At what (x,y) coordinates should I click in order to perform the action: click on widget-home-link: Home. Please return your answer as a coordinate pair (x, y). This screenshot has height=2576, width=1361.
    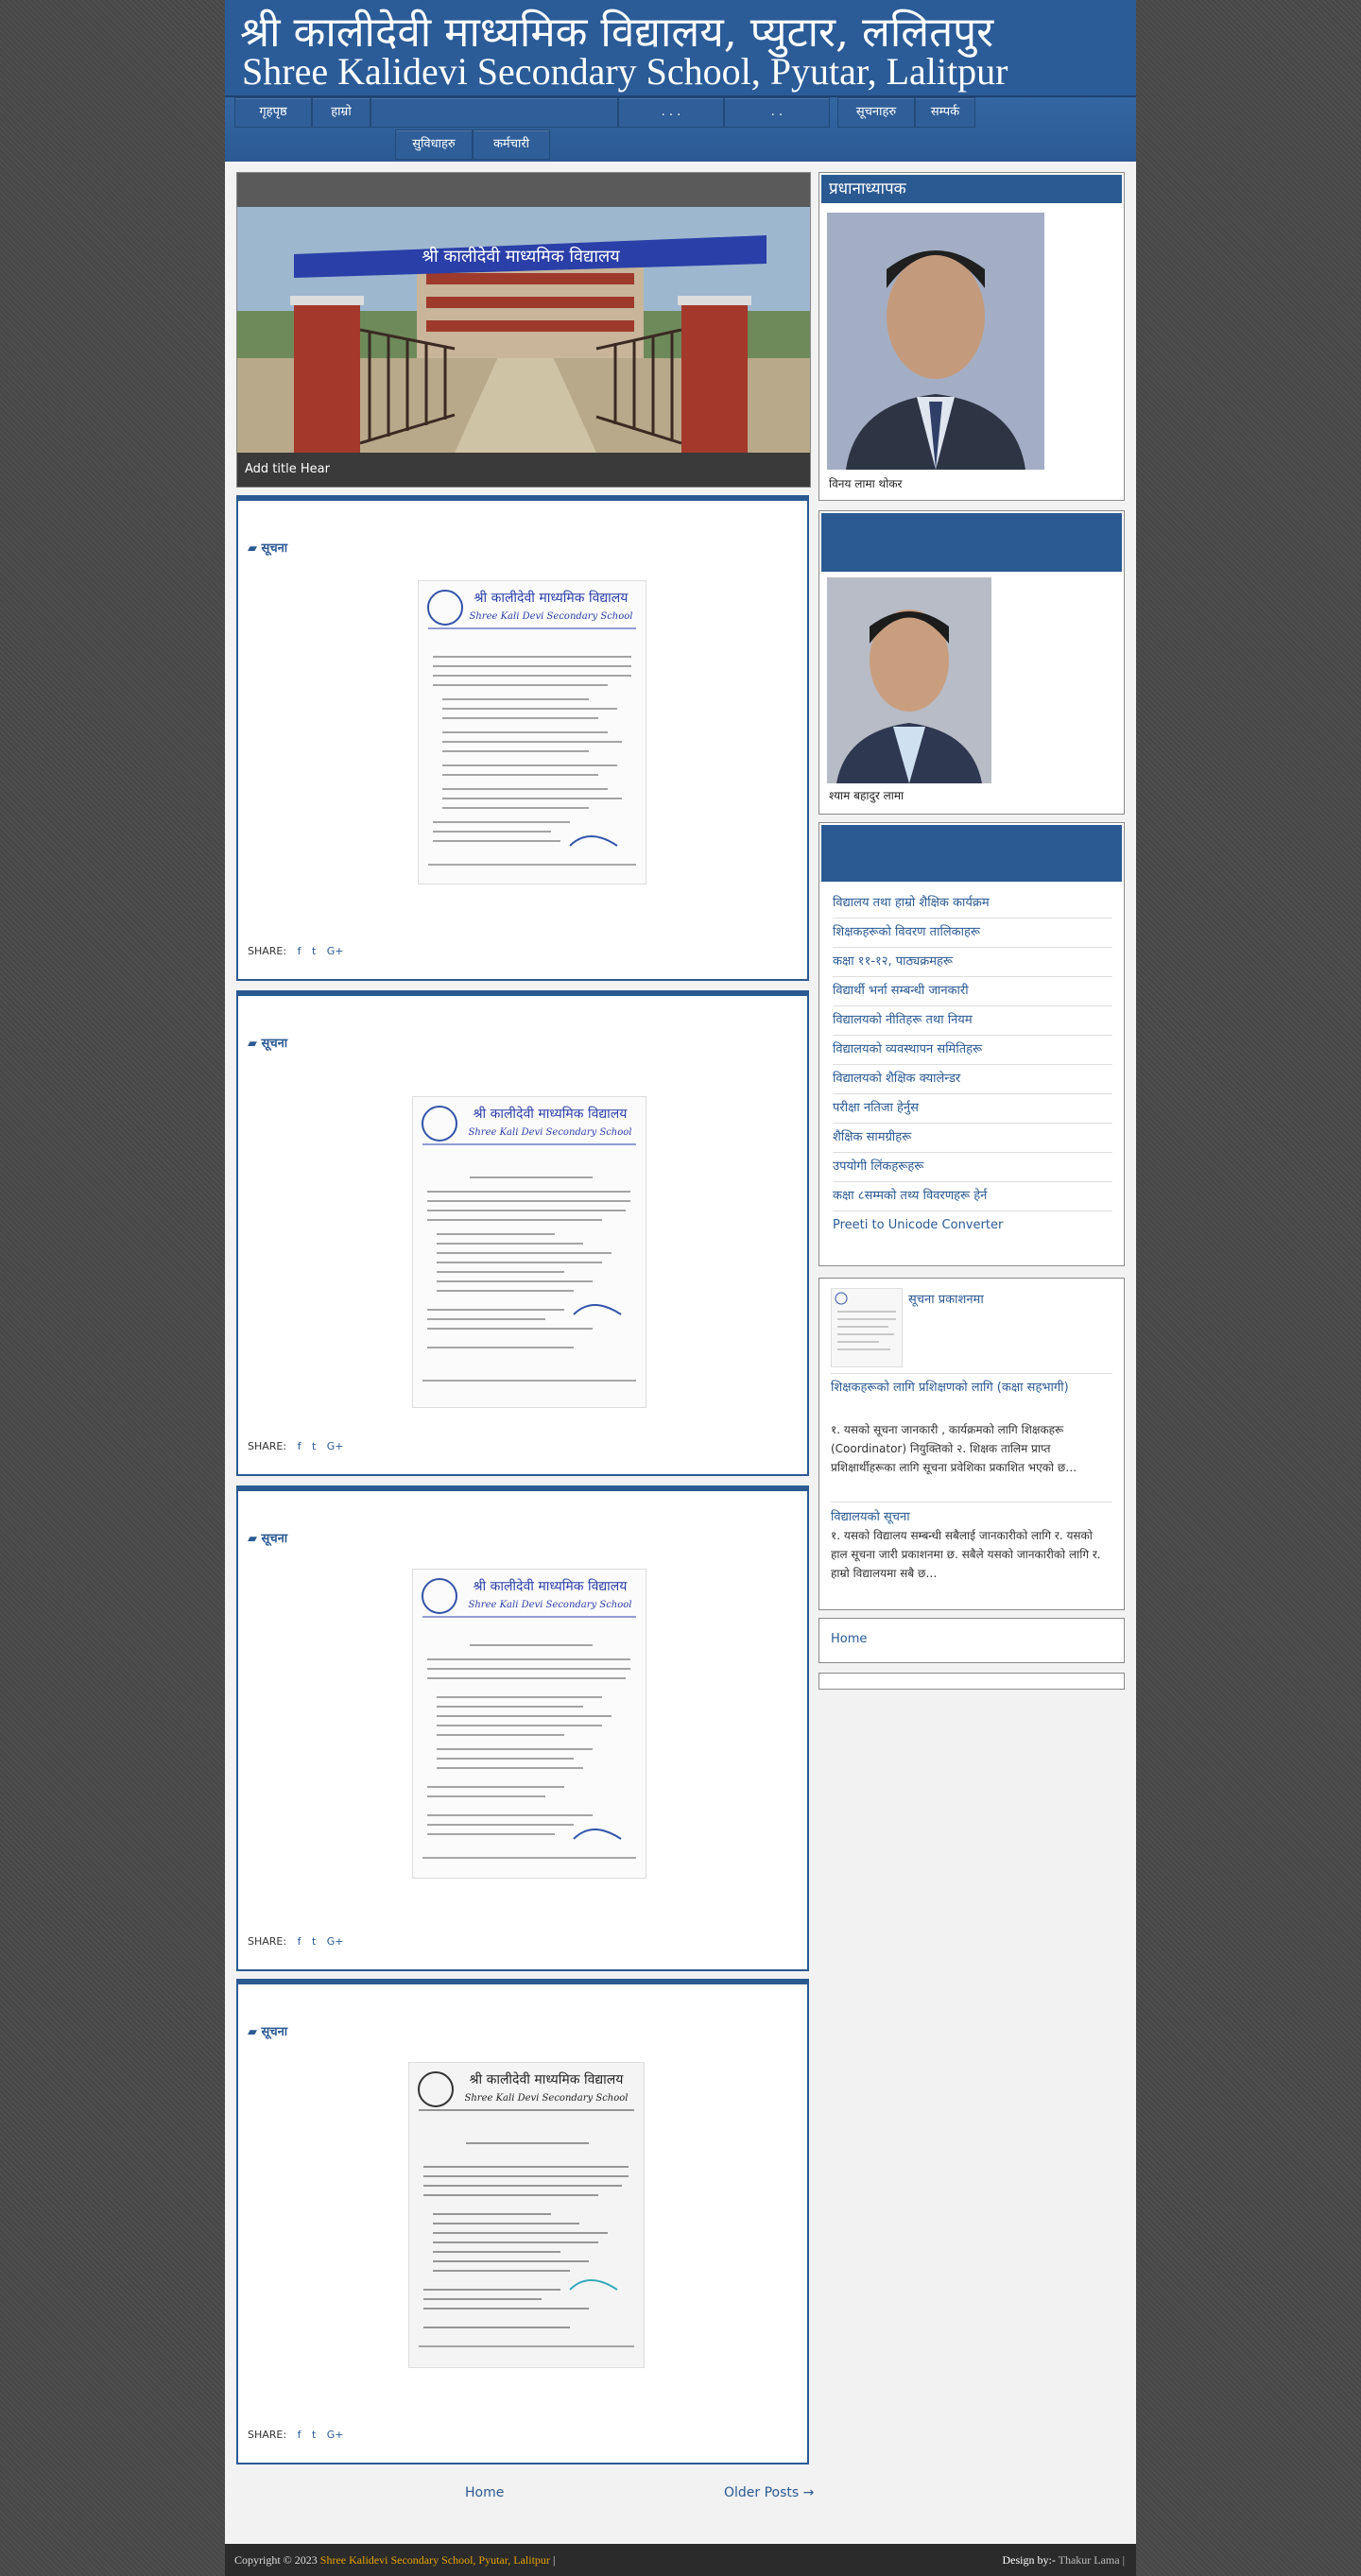
    Looking at the image, I should click on (971, 1640).